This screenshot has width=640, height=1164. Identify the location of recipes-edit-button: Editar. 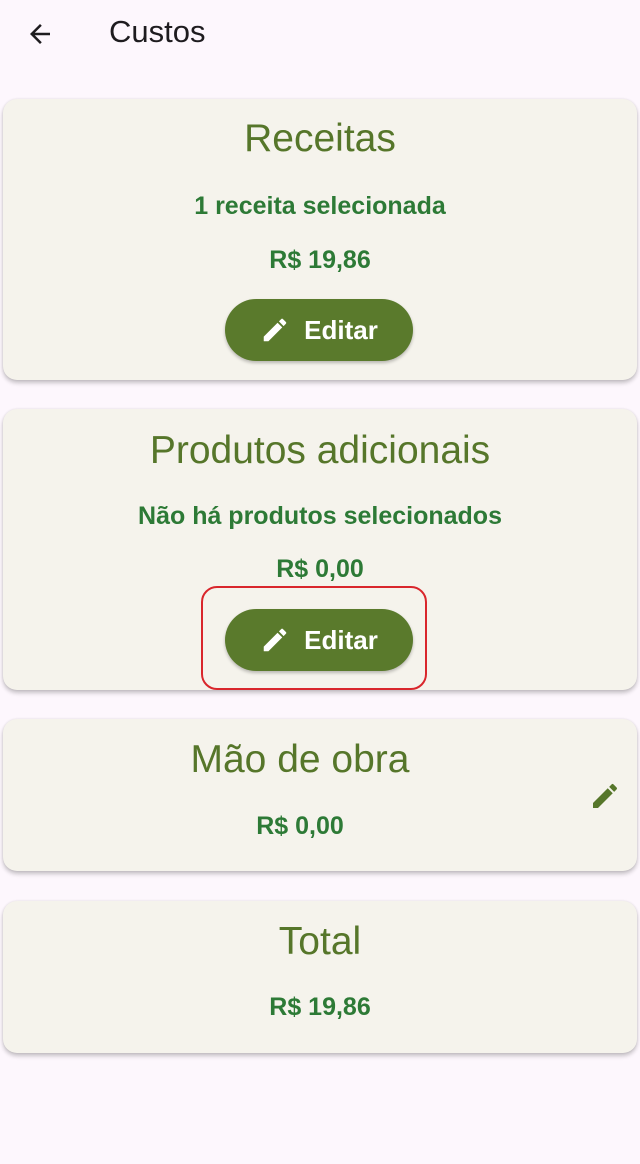
(319, 330).